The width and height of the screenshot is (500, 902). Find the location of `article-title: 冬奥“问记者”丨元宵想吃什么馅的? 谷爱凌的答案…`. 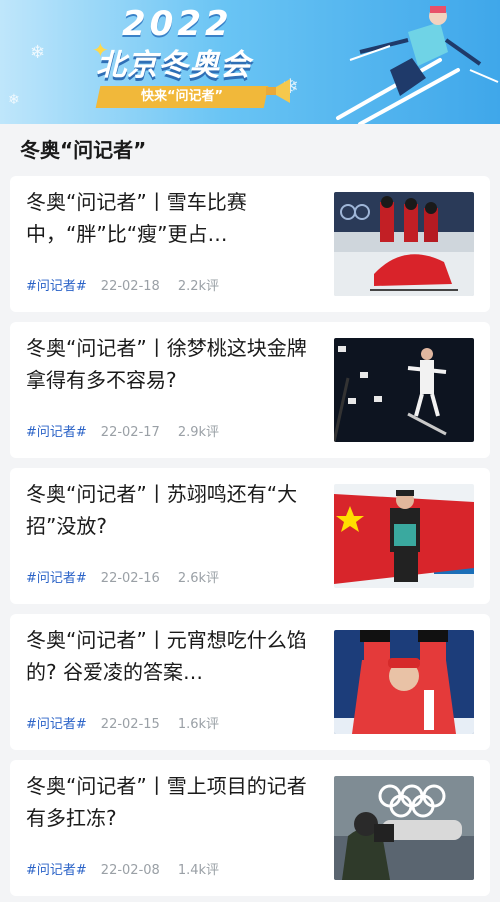

article-title: 冬奥“问记者”丨元宵想吃什么馅的? 谷爱凌的答案… is located at coordinates (171, 656).